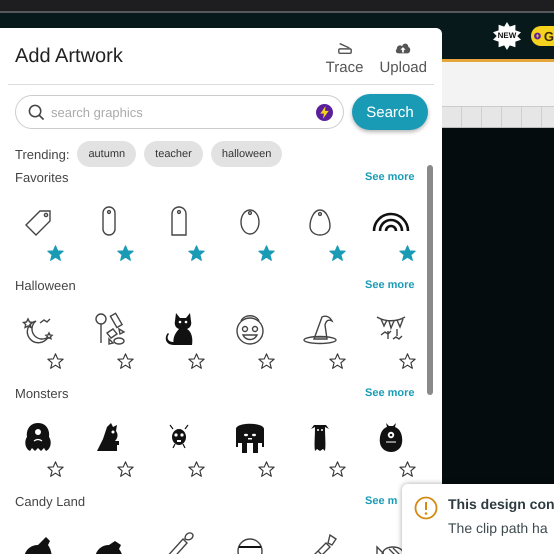 The image size is (554, 554). I want to click on section-title: Halloween, so click(46, 285).